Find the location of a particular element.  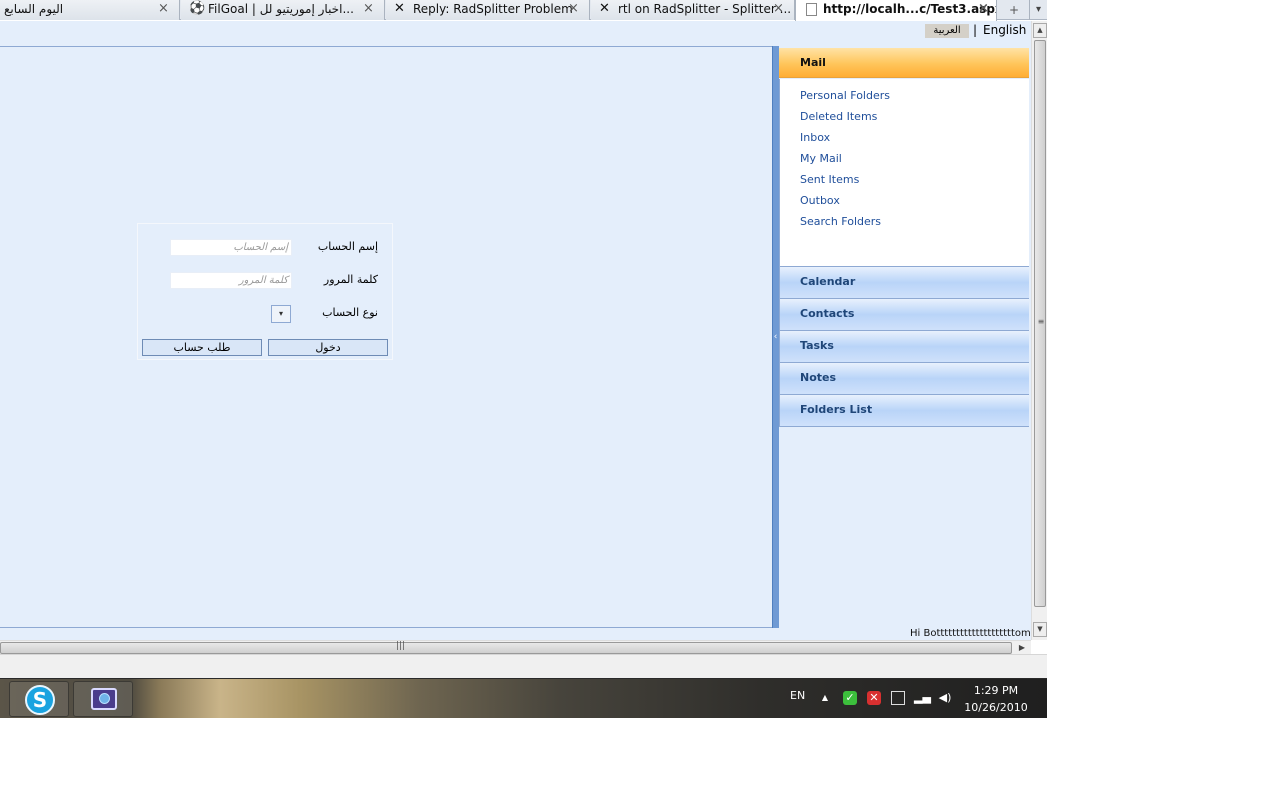

panel-header-folders-list: Folders List is located at coordinates (904, 410).